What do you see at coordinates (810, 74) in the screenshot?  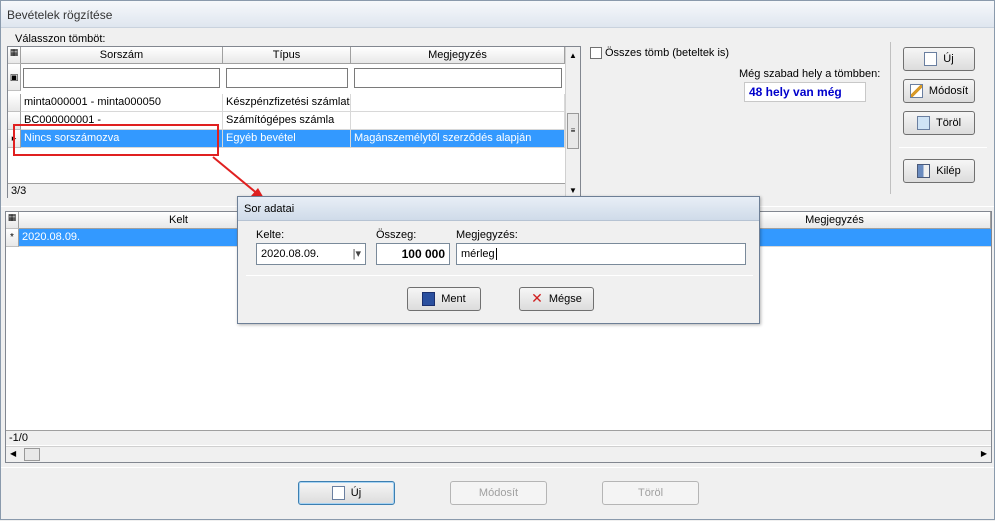 I see `free-space-label: Még szabad hely a tömbben:` at bounding box center [810, 74].